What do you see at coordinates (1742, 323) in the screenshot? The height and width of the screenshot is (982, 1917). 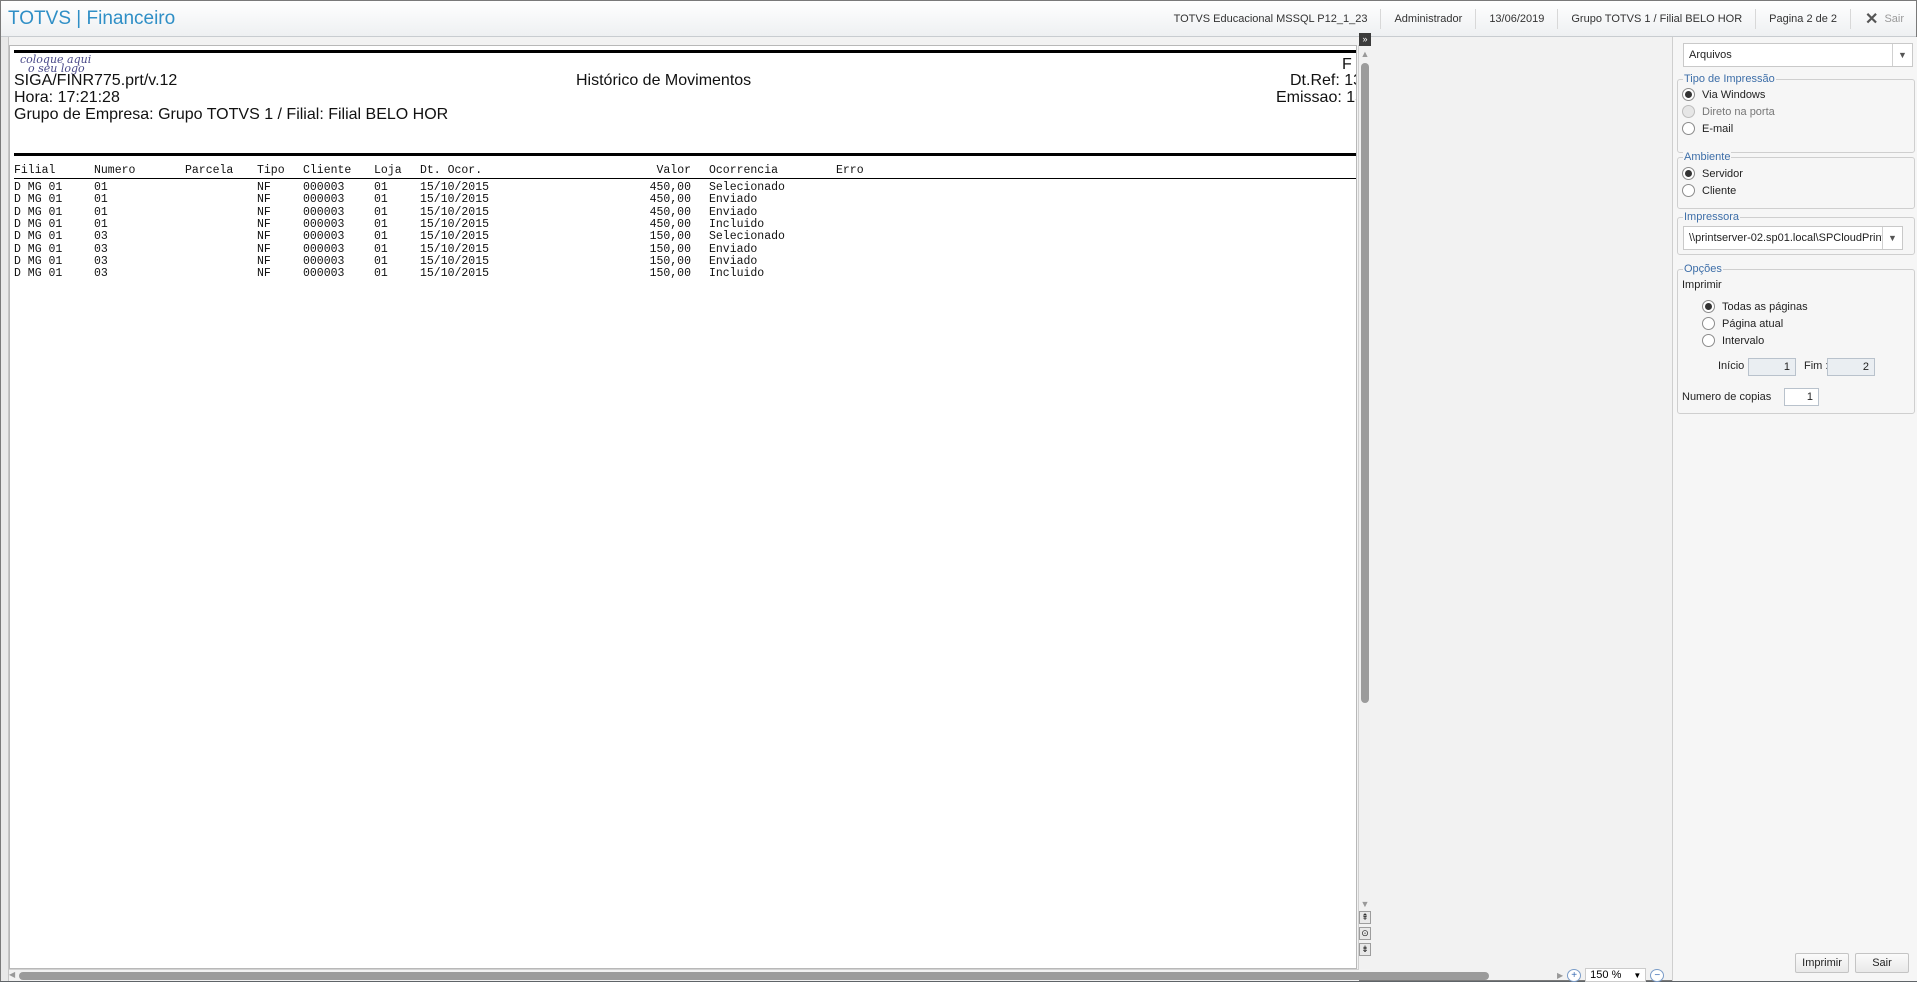 I see `radio-pagina-atual: Página atual` at bounding box center [1742, 323].